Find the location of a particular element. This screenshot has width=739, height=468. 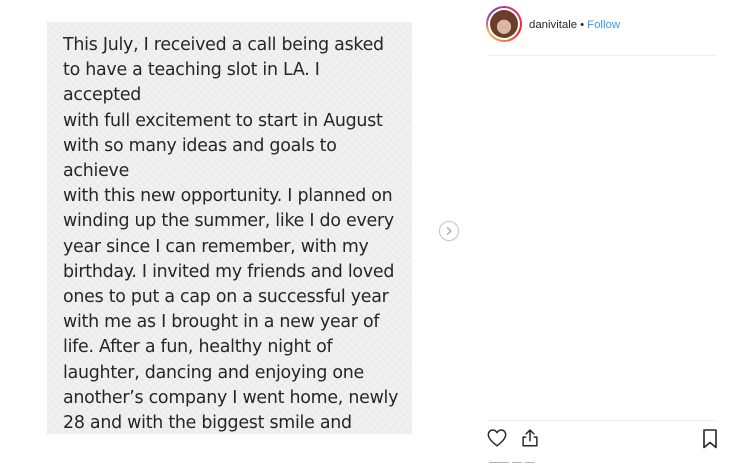

username-link: danivitale is located at coordinates (553, 25).